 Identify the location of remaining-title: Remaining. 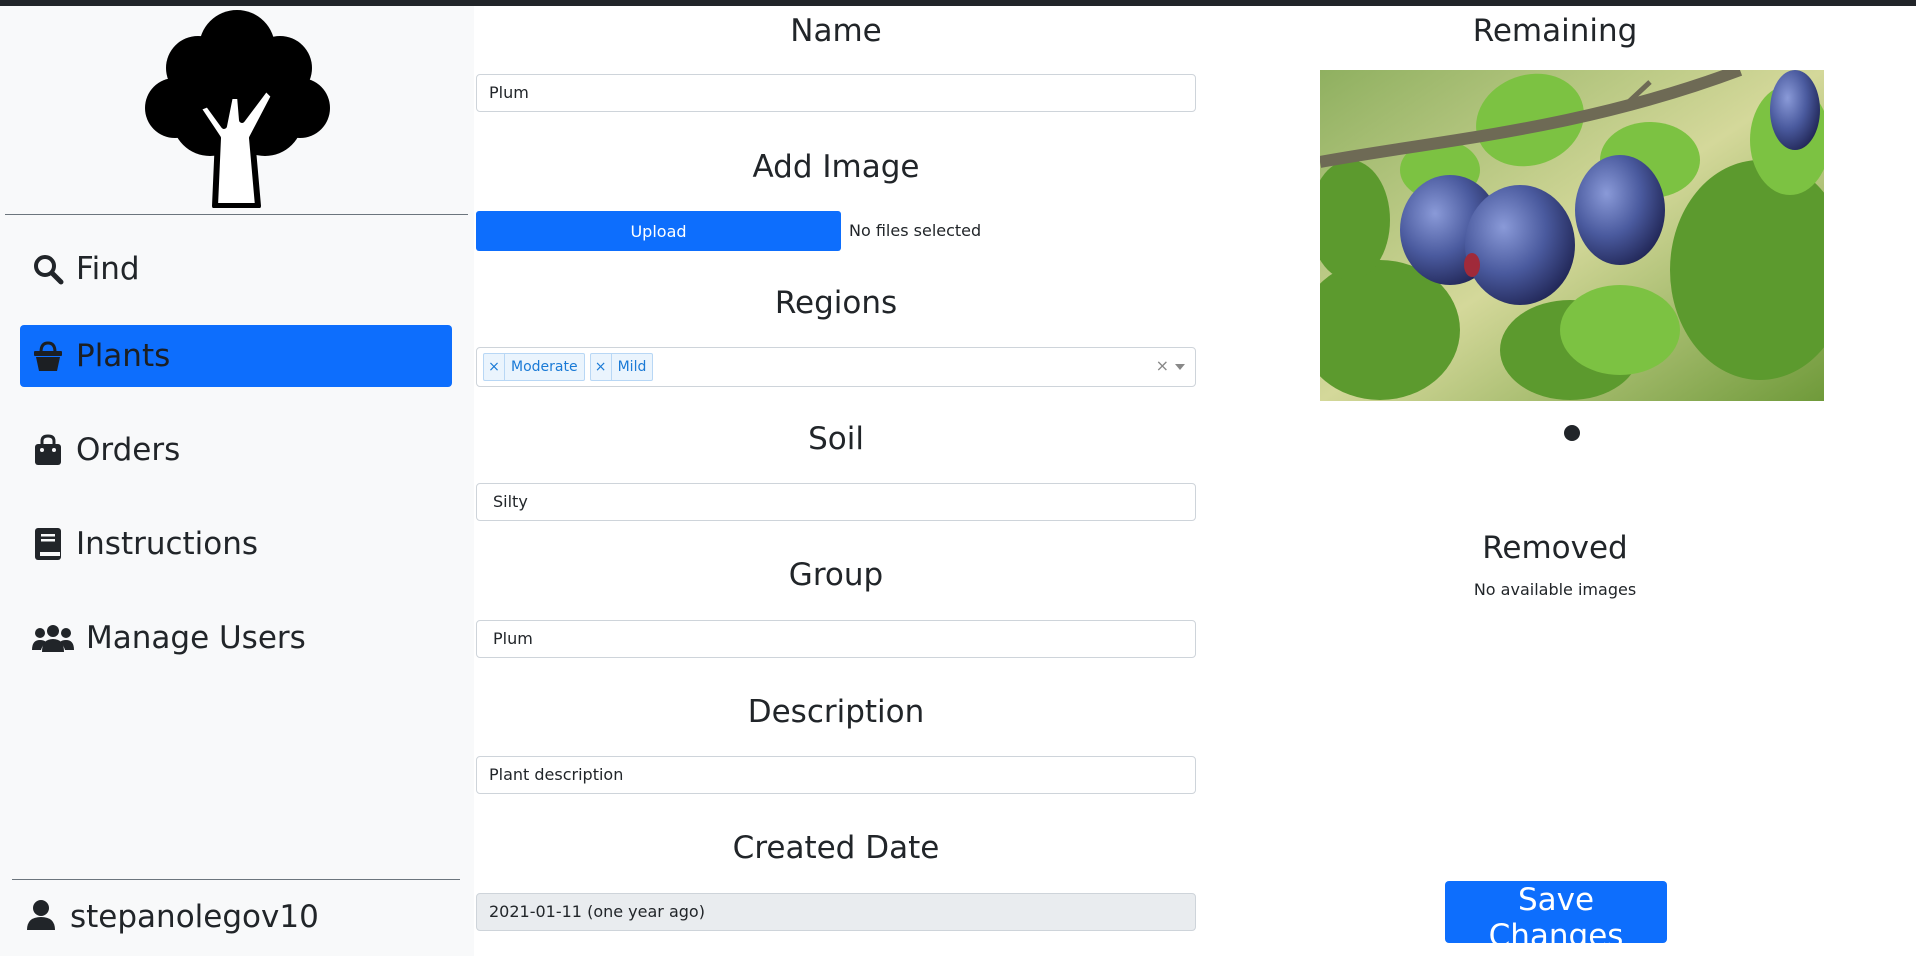
(1555, 31).